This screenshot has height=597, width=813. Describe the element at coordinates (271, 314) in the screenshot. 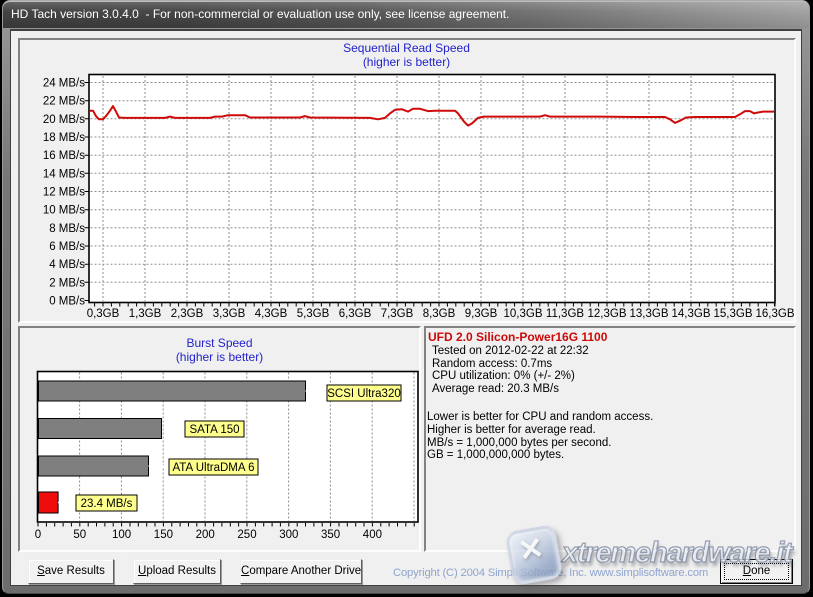

I see `svg-text: 4,3GB` at that location.